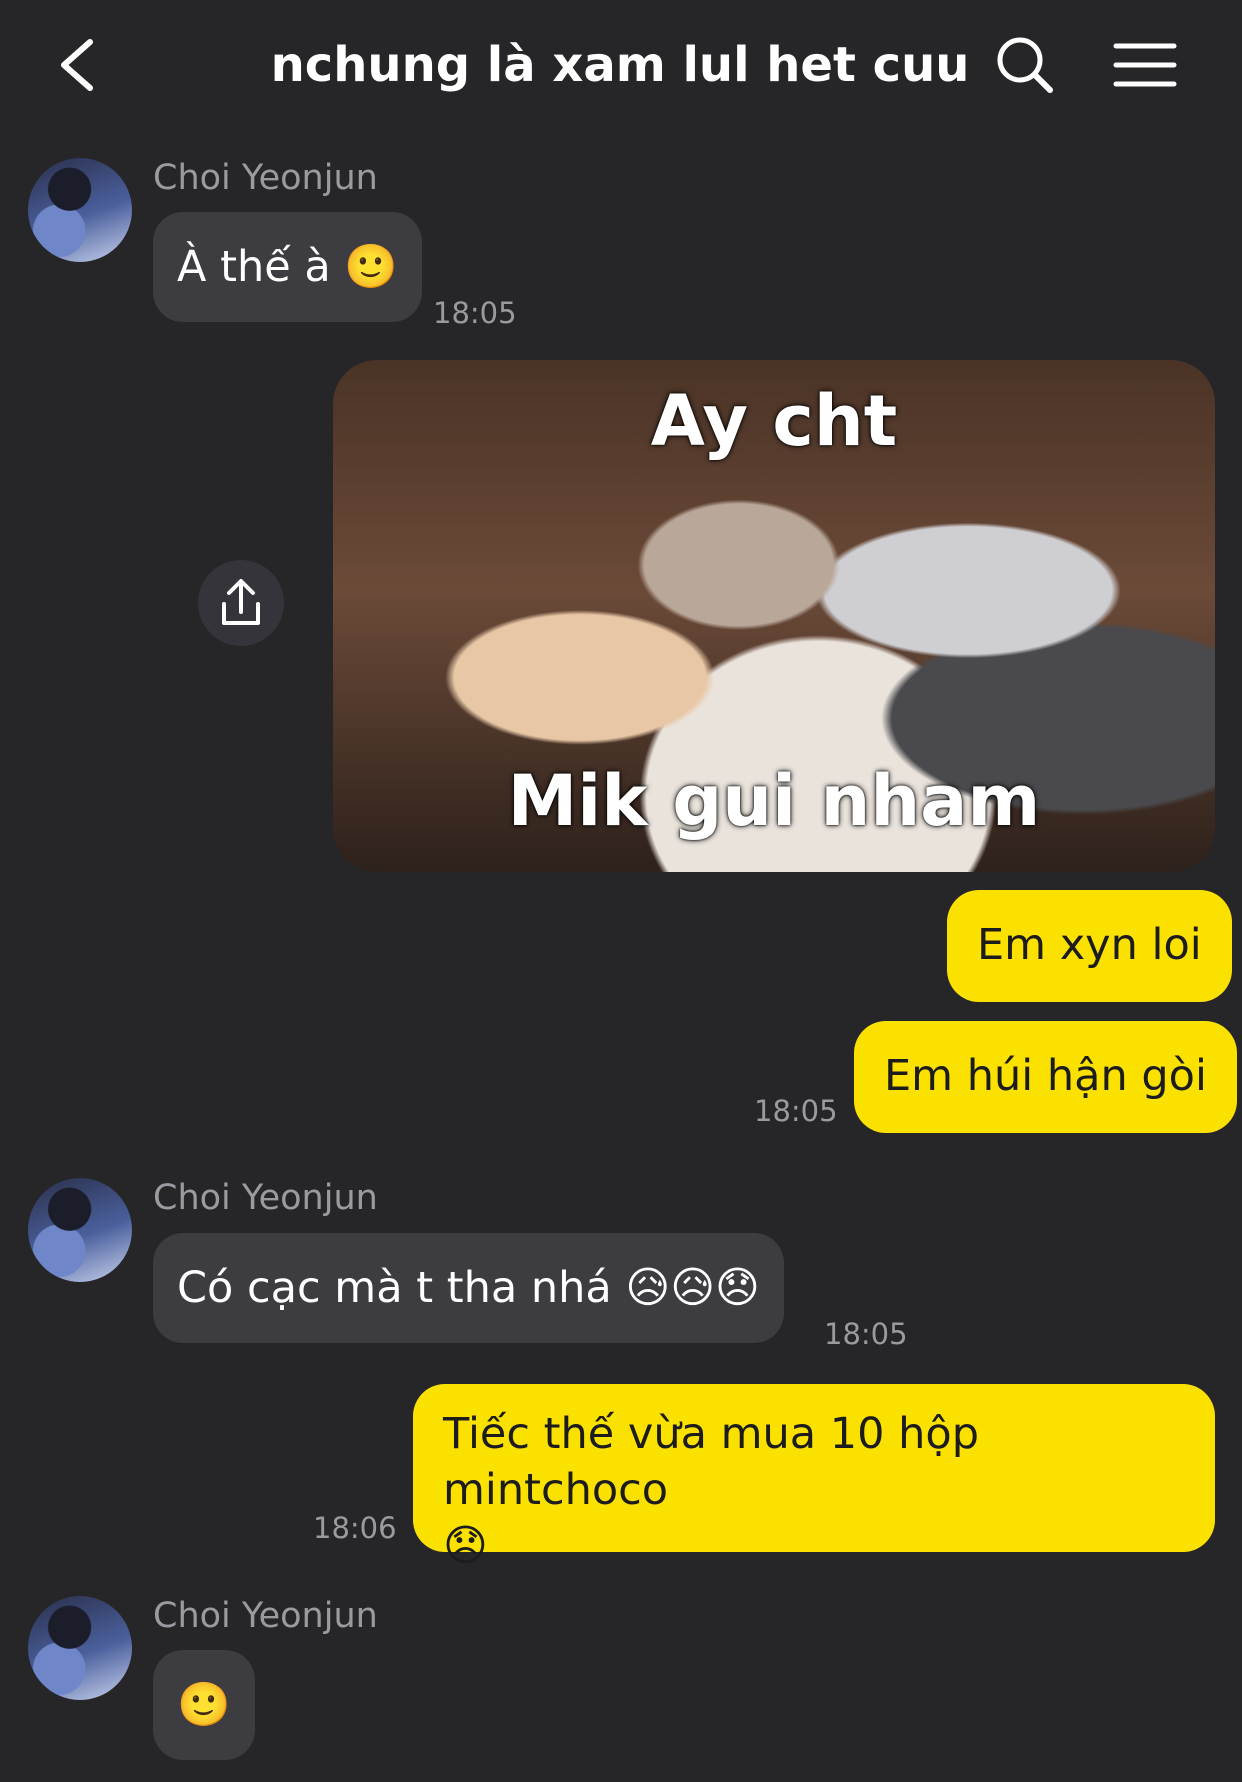  I want to click on search-icon, so click(1025, 65).